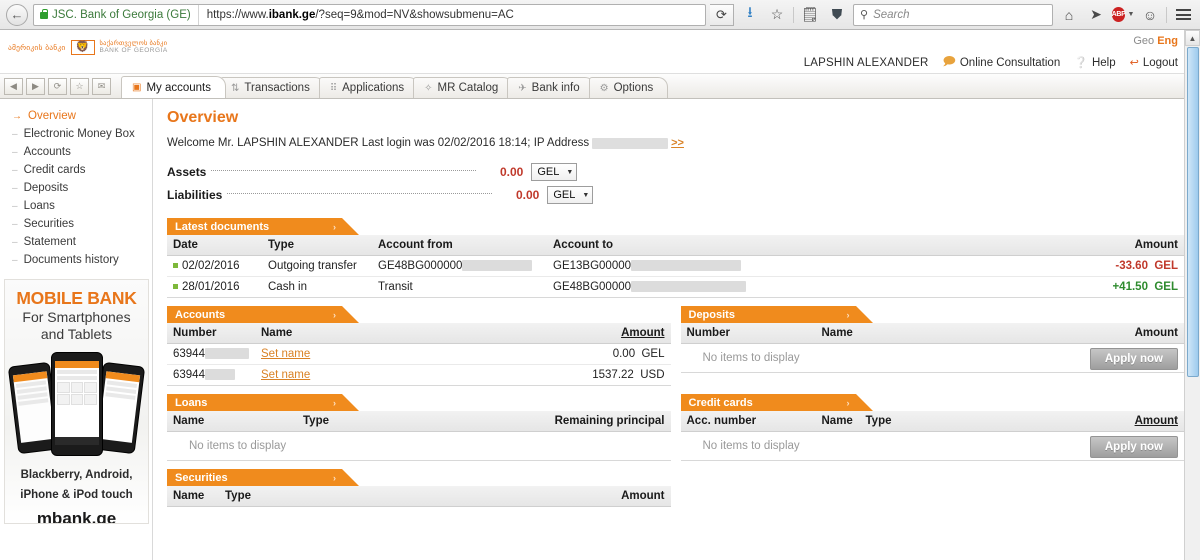  What do you see at coordinates (277, 88) in the screenshot?
I see `tab-transactions-label: Transactions` at bounding box center [277, 88].